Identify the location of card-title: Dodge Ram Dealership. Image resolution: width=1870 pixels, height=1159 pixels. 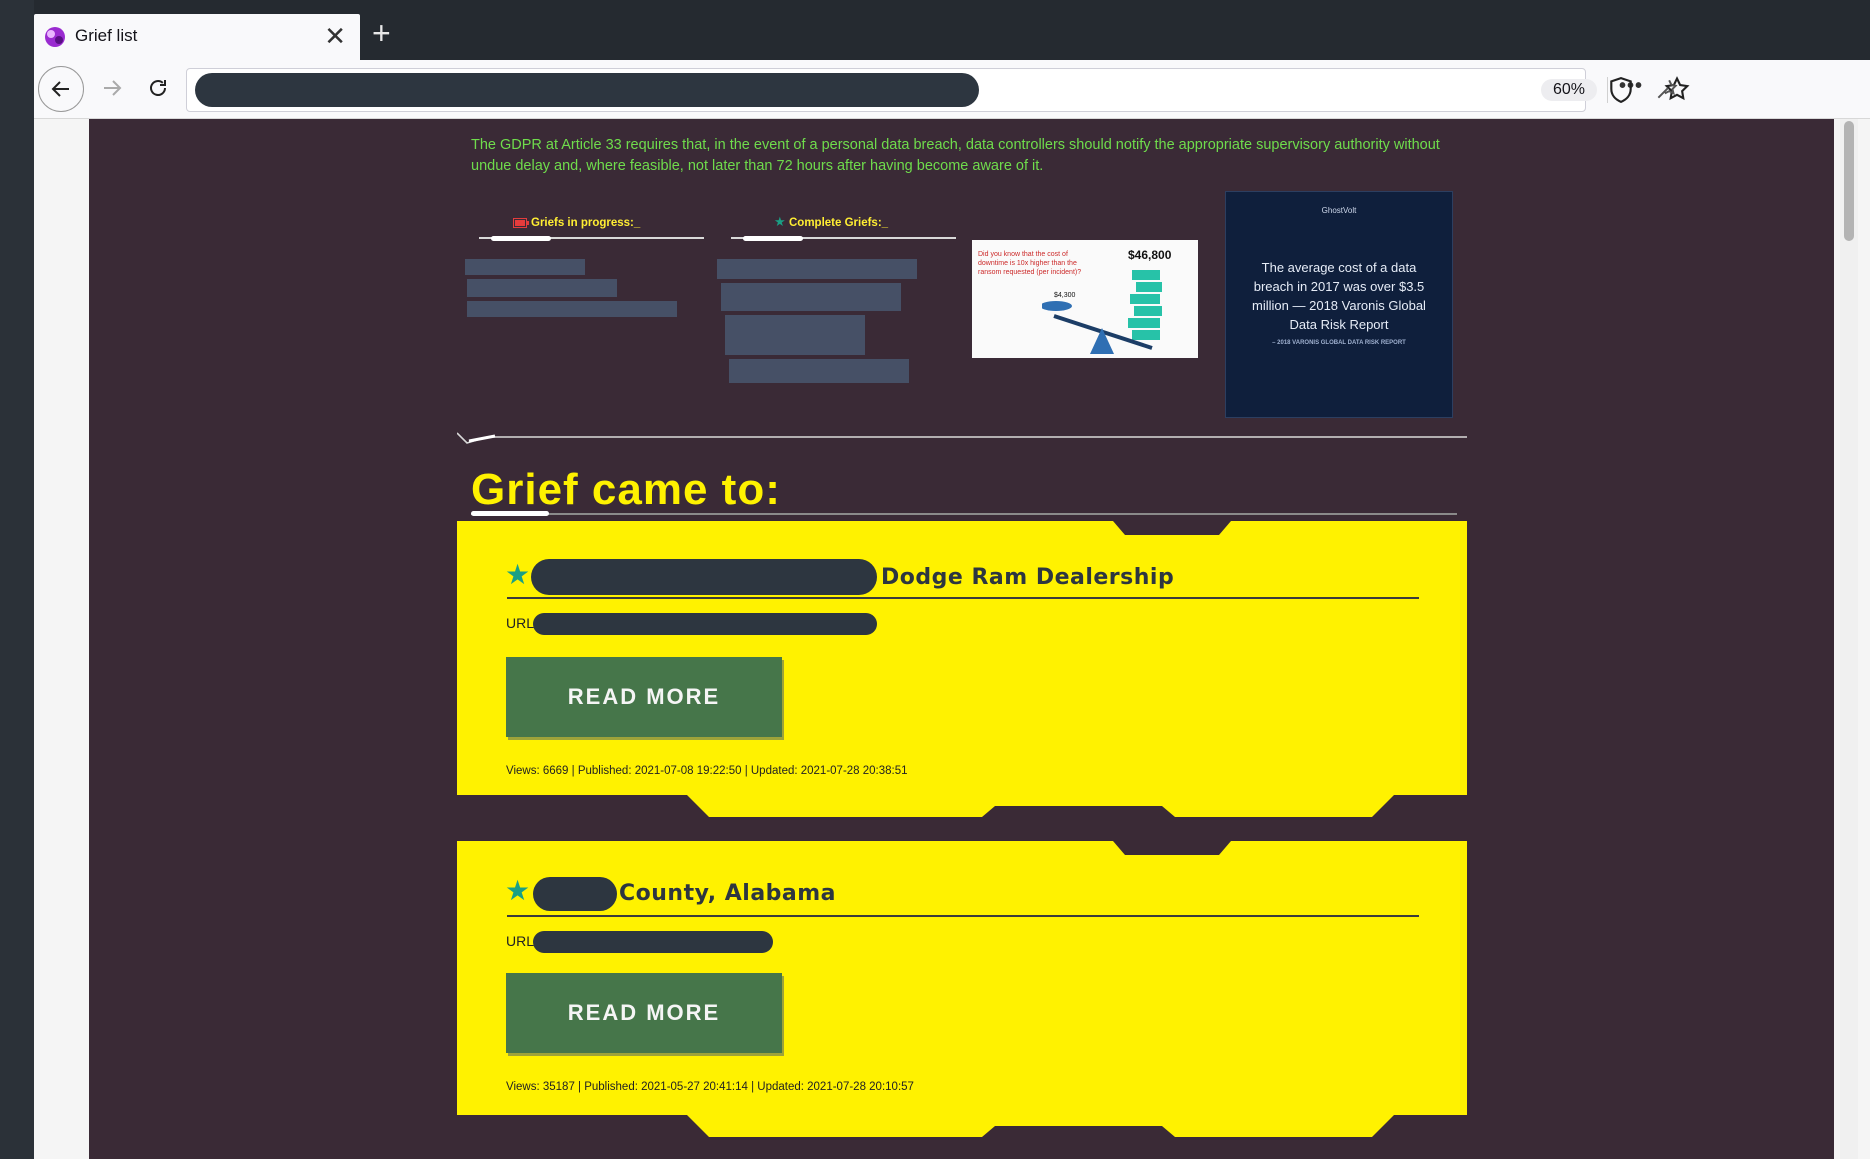
(1027, 577).